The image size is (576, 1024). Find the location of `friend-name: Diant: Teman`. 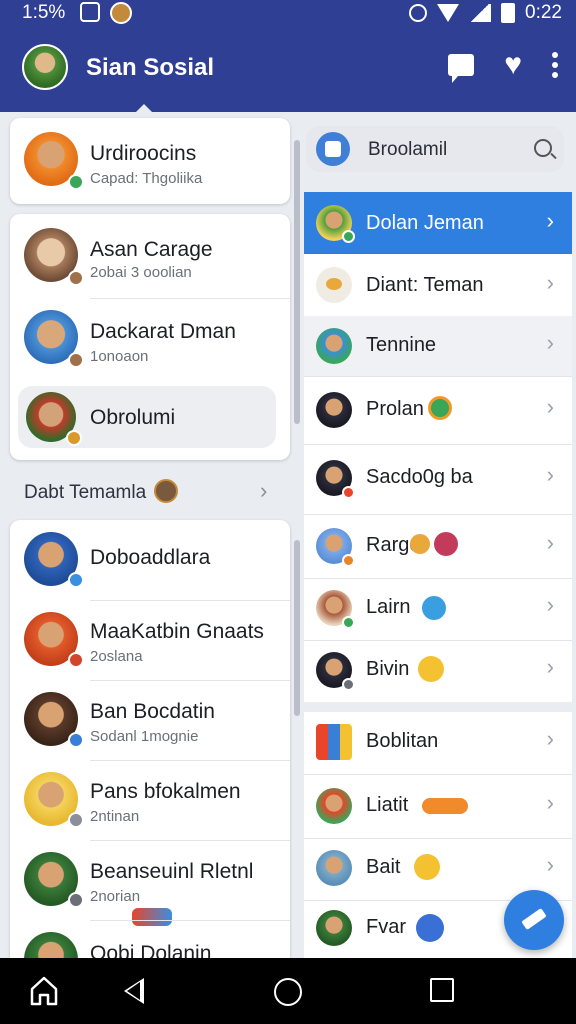

friend-name: Diant: Teman is located at coordinates (425, 285).